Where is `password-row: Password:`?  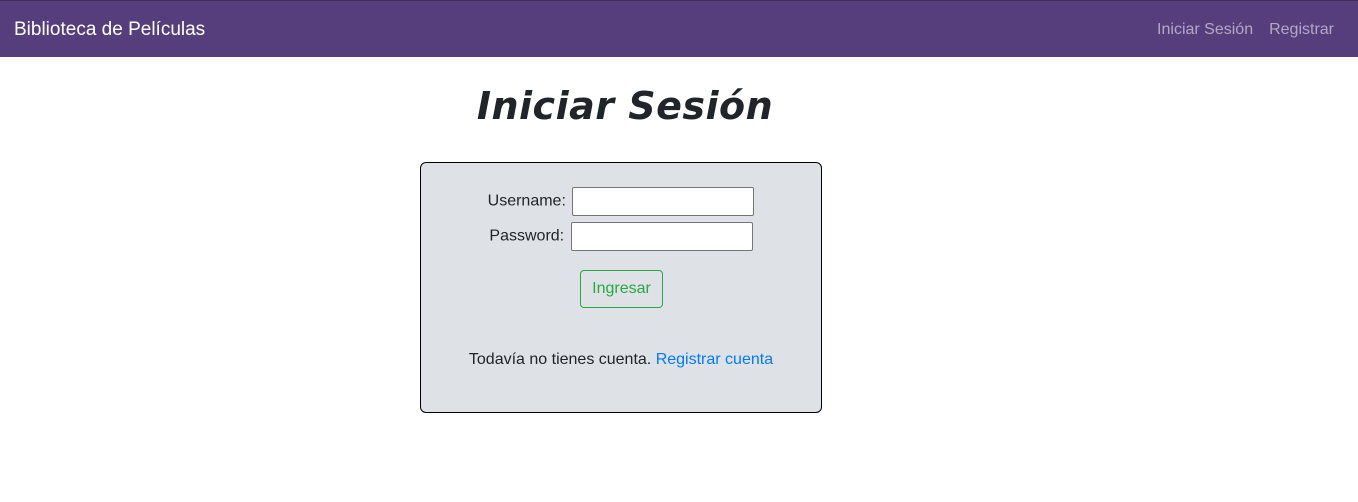 password-row: Password: is located at coordinates (621, 236).